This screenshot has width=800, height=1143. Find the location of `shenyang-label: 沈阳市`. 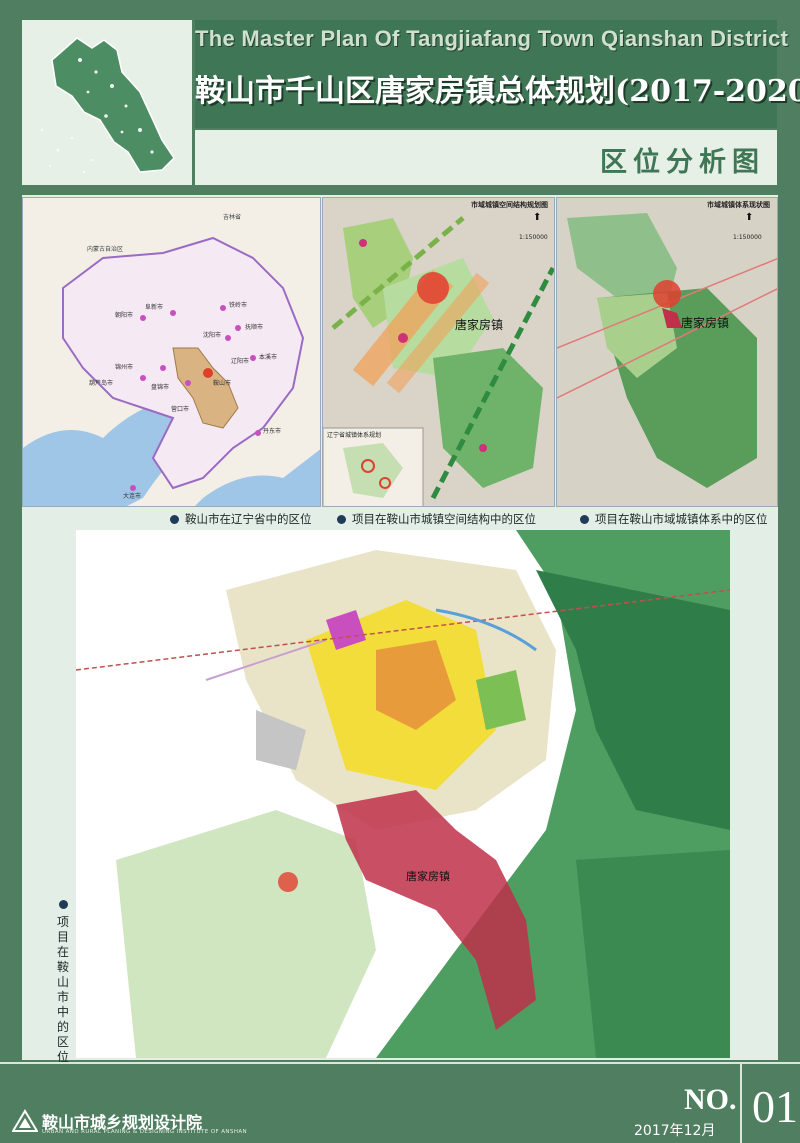

shenyang-label: 沈阳市 is located at coordinates (212, 335).